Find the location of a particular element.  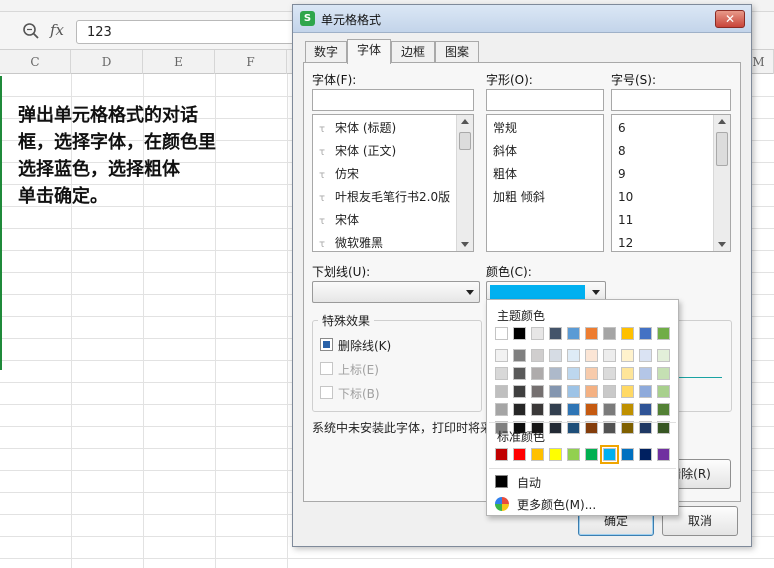

column-header-e: E is located at coordinates (179, 62).